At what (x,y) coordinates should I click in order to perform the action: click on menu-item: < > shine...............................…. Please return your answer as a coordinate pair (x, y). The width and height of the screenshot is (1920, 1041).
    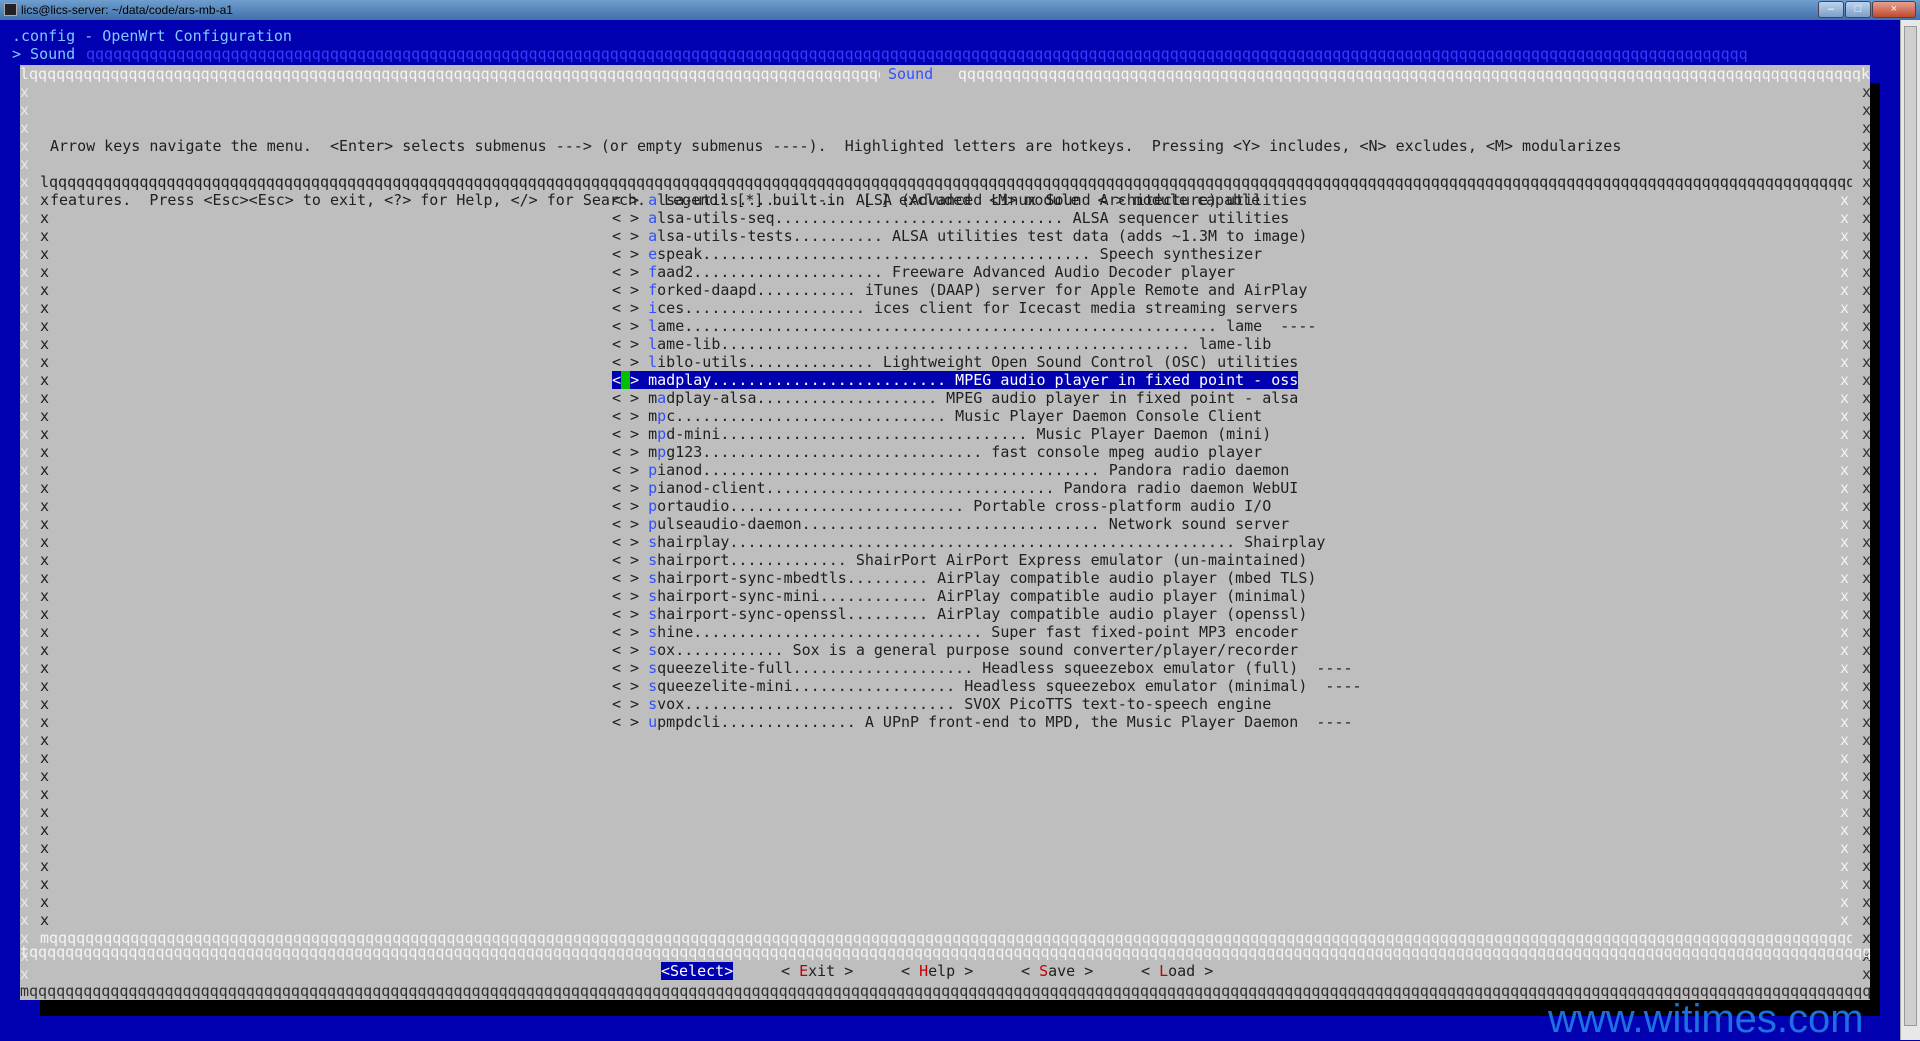
    Looking at the image, I should click on (955, 632).